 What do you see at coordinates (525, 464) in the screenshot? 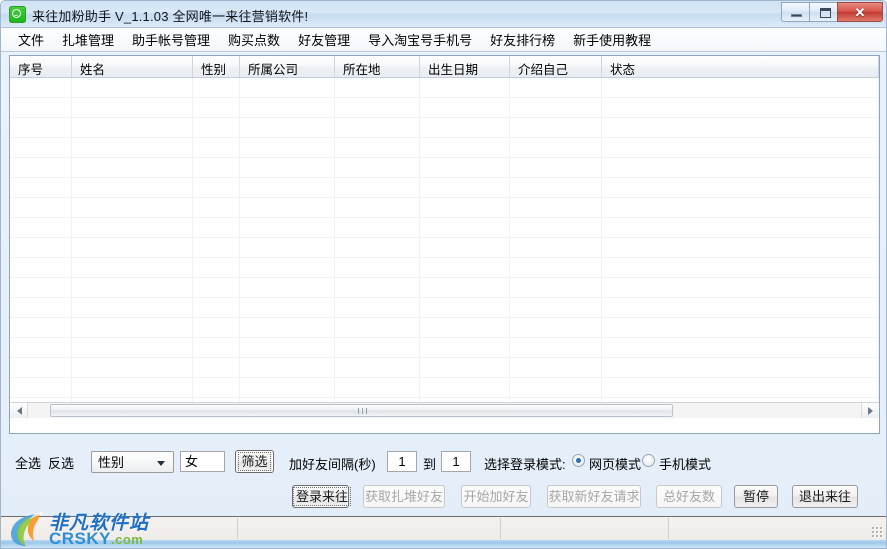
I see `login-mode-label: 选择登录模式:` at bounding box center [525, 464].